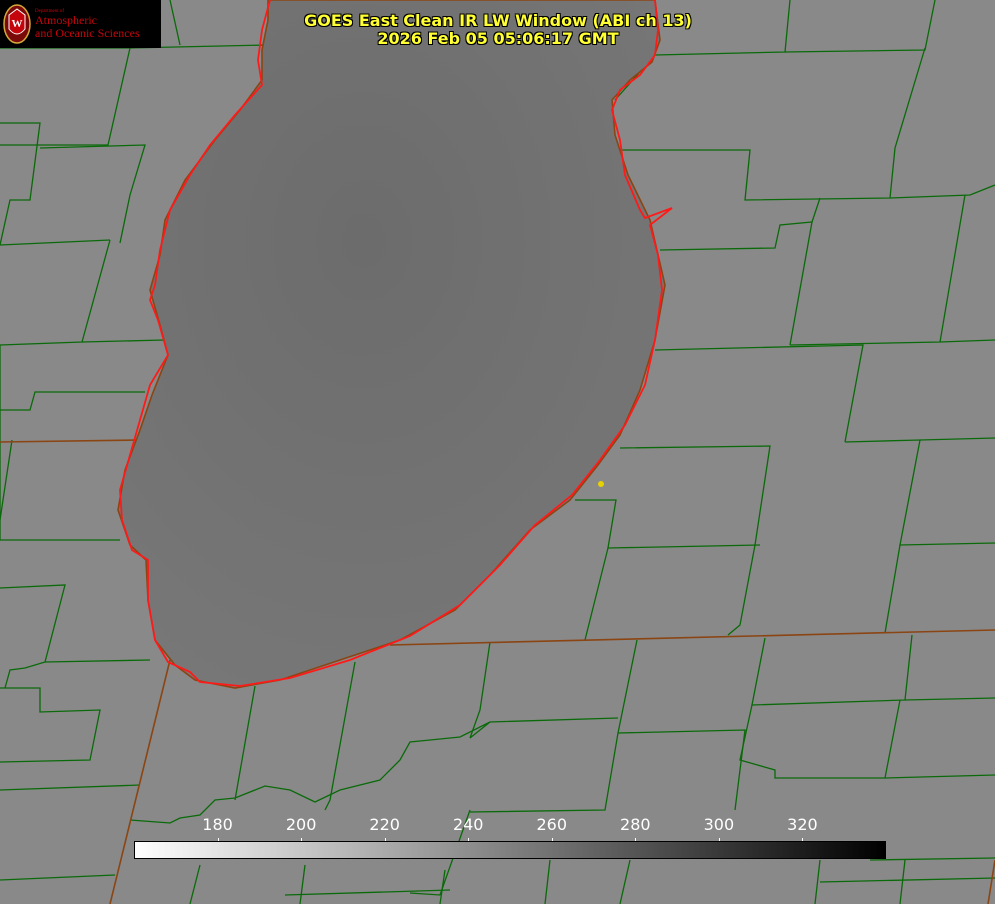 The height and width of the screenshot is (904, 995). I want to click on logo-line1: Atmospheric, so click(66, 19).